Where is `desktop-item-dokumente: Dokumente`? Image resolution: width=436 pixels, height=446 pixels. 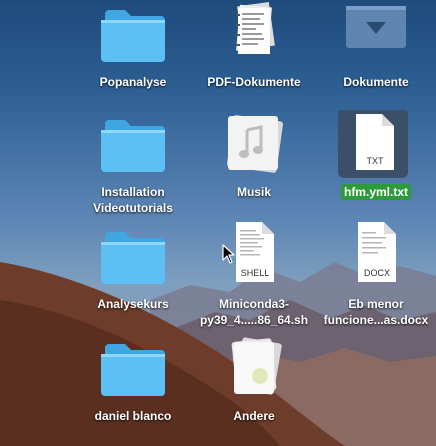
desktop-item-dokumente: Dokumente is located at coordinates (373, 45).